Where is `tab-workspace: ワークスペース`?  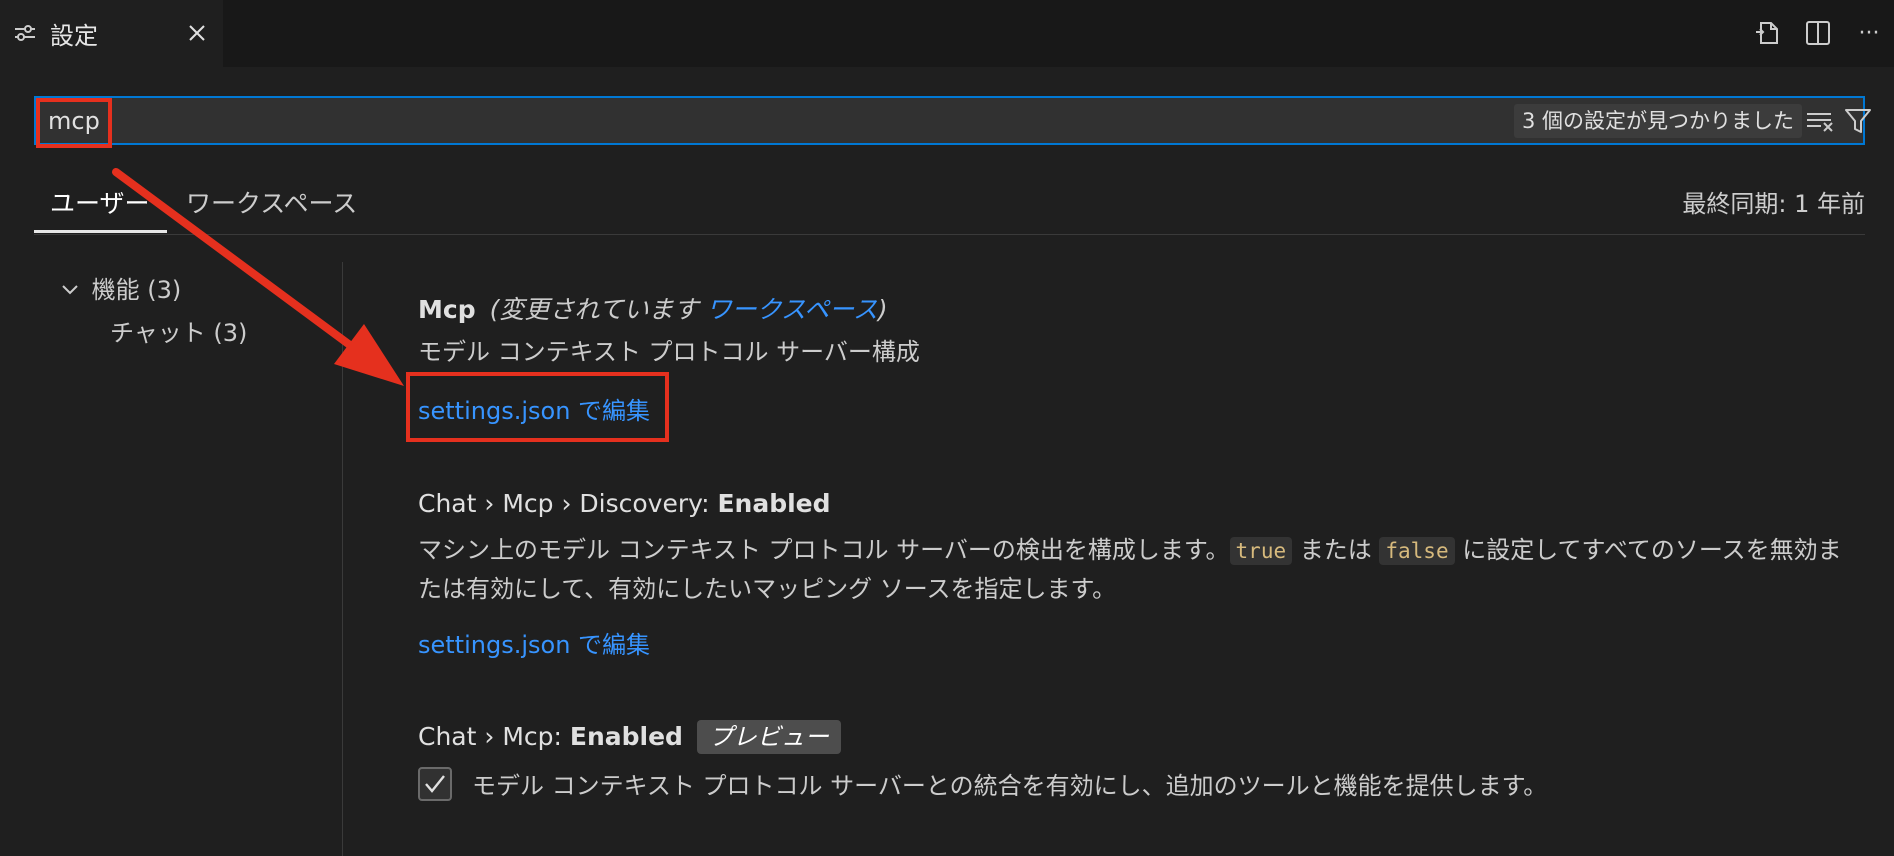
tab-workspace: ワークスペース is located at coordinates (271, 202).